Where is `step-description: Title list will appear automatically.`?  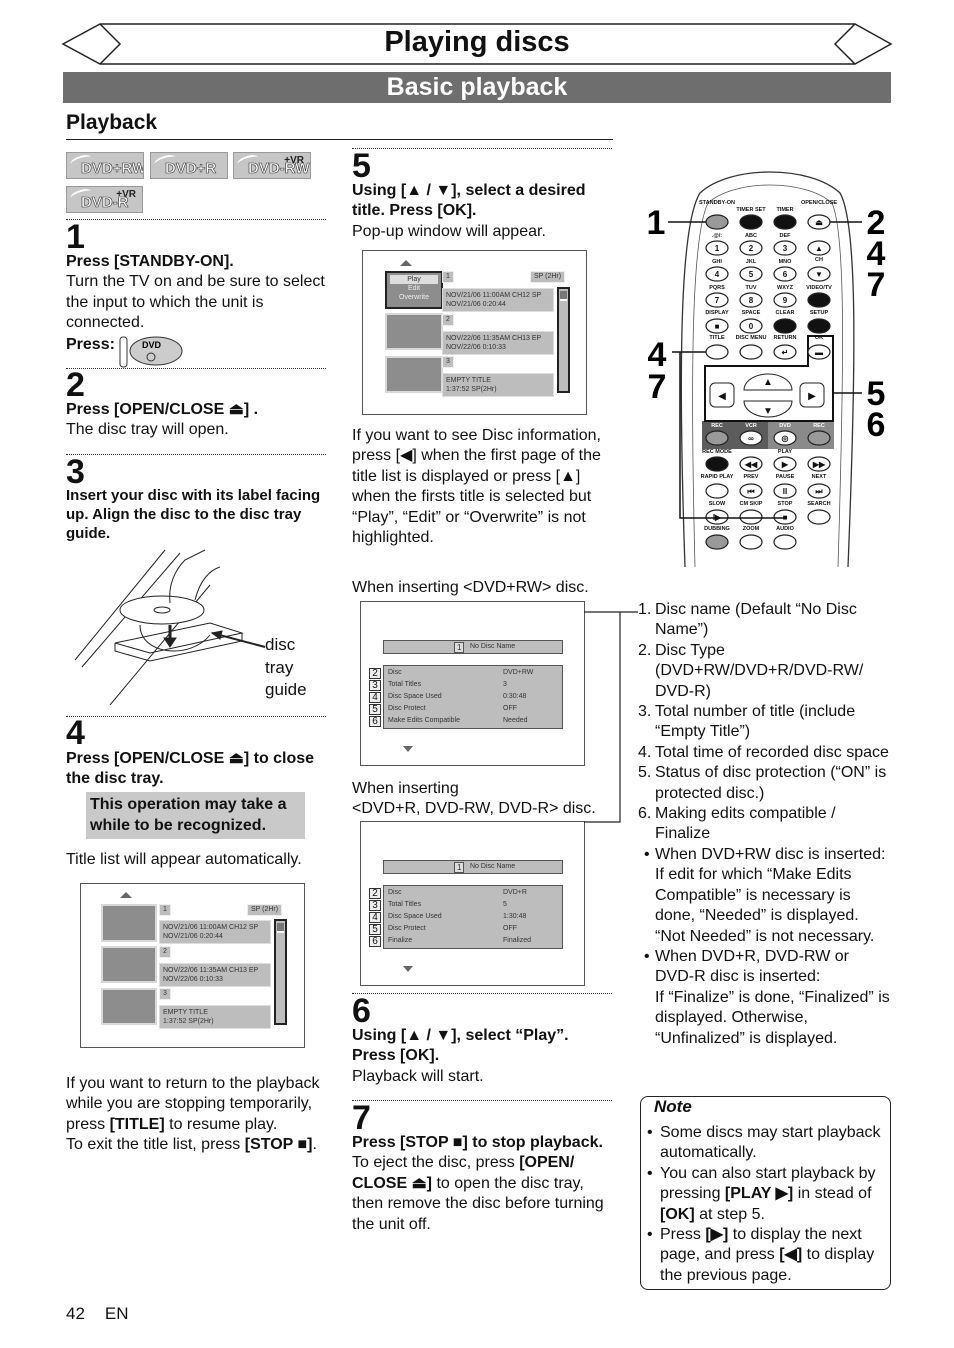 step-description: Title list will appear automatically. is located at coordinates (184, 859).